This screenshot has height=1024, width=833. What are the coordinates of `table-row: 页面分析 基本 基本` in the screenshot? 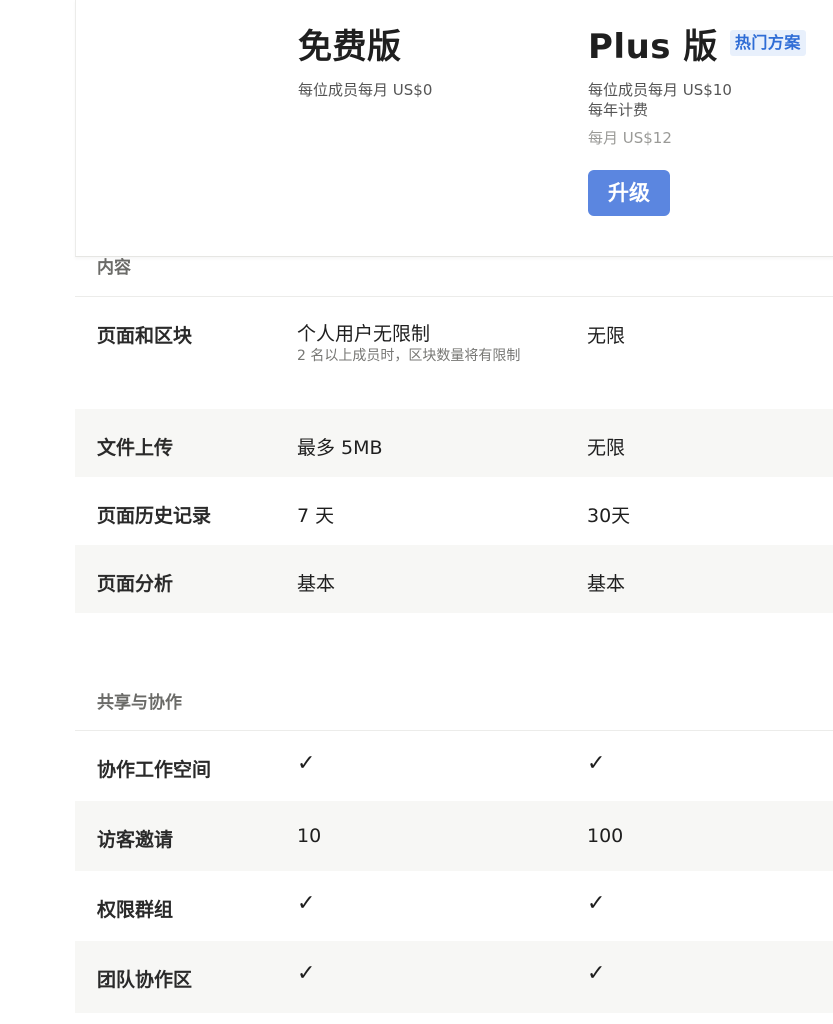 It's located at (454, 579).